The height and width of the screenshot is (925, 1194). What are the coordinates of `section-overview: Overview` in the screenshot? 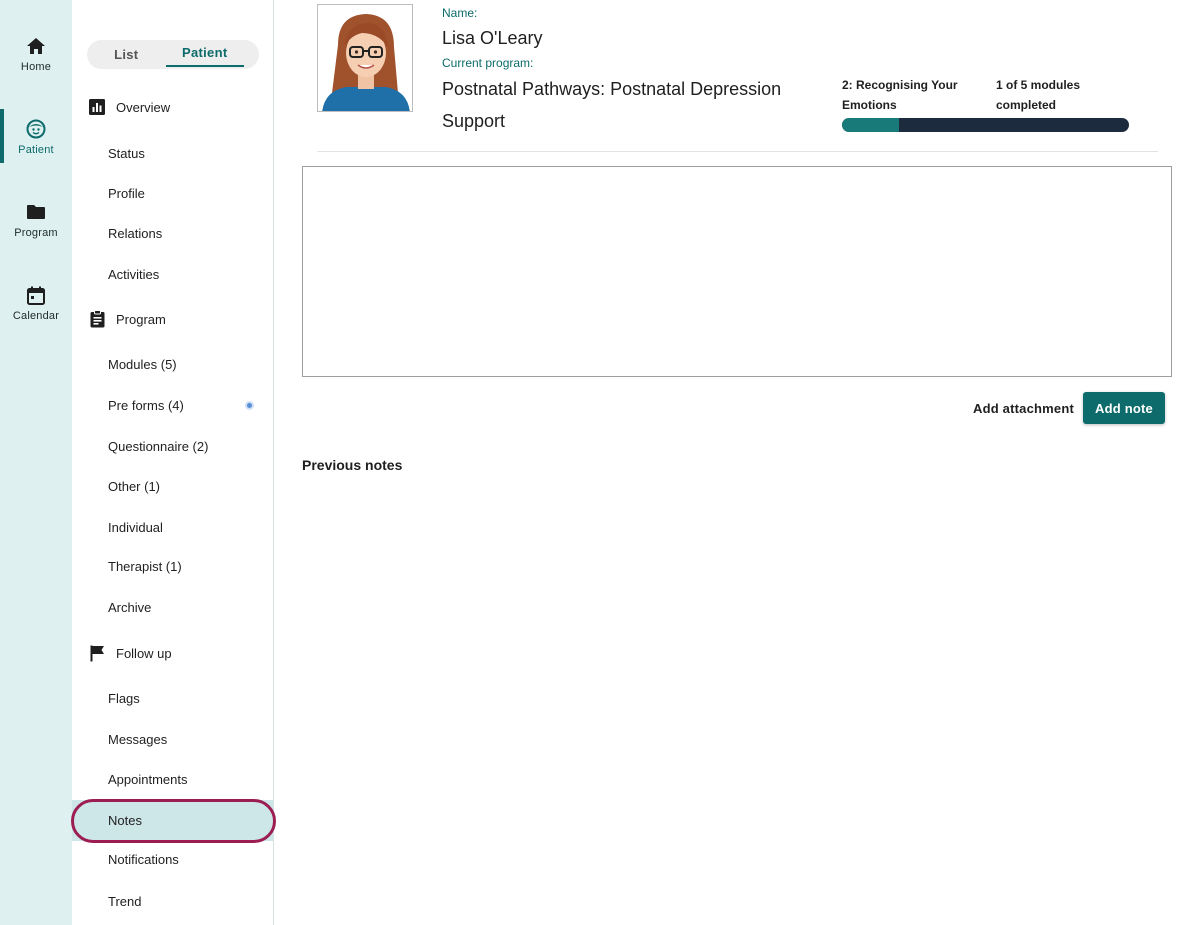 It's located at (129, 107).